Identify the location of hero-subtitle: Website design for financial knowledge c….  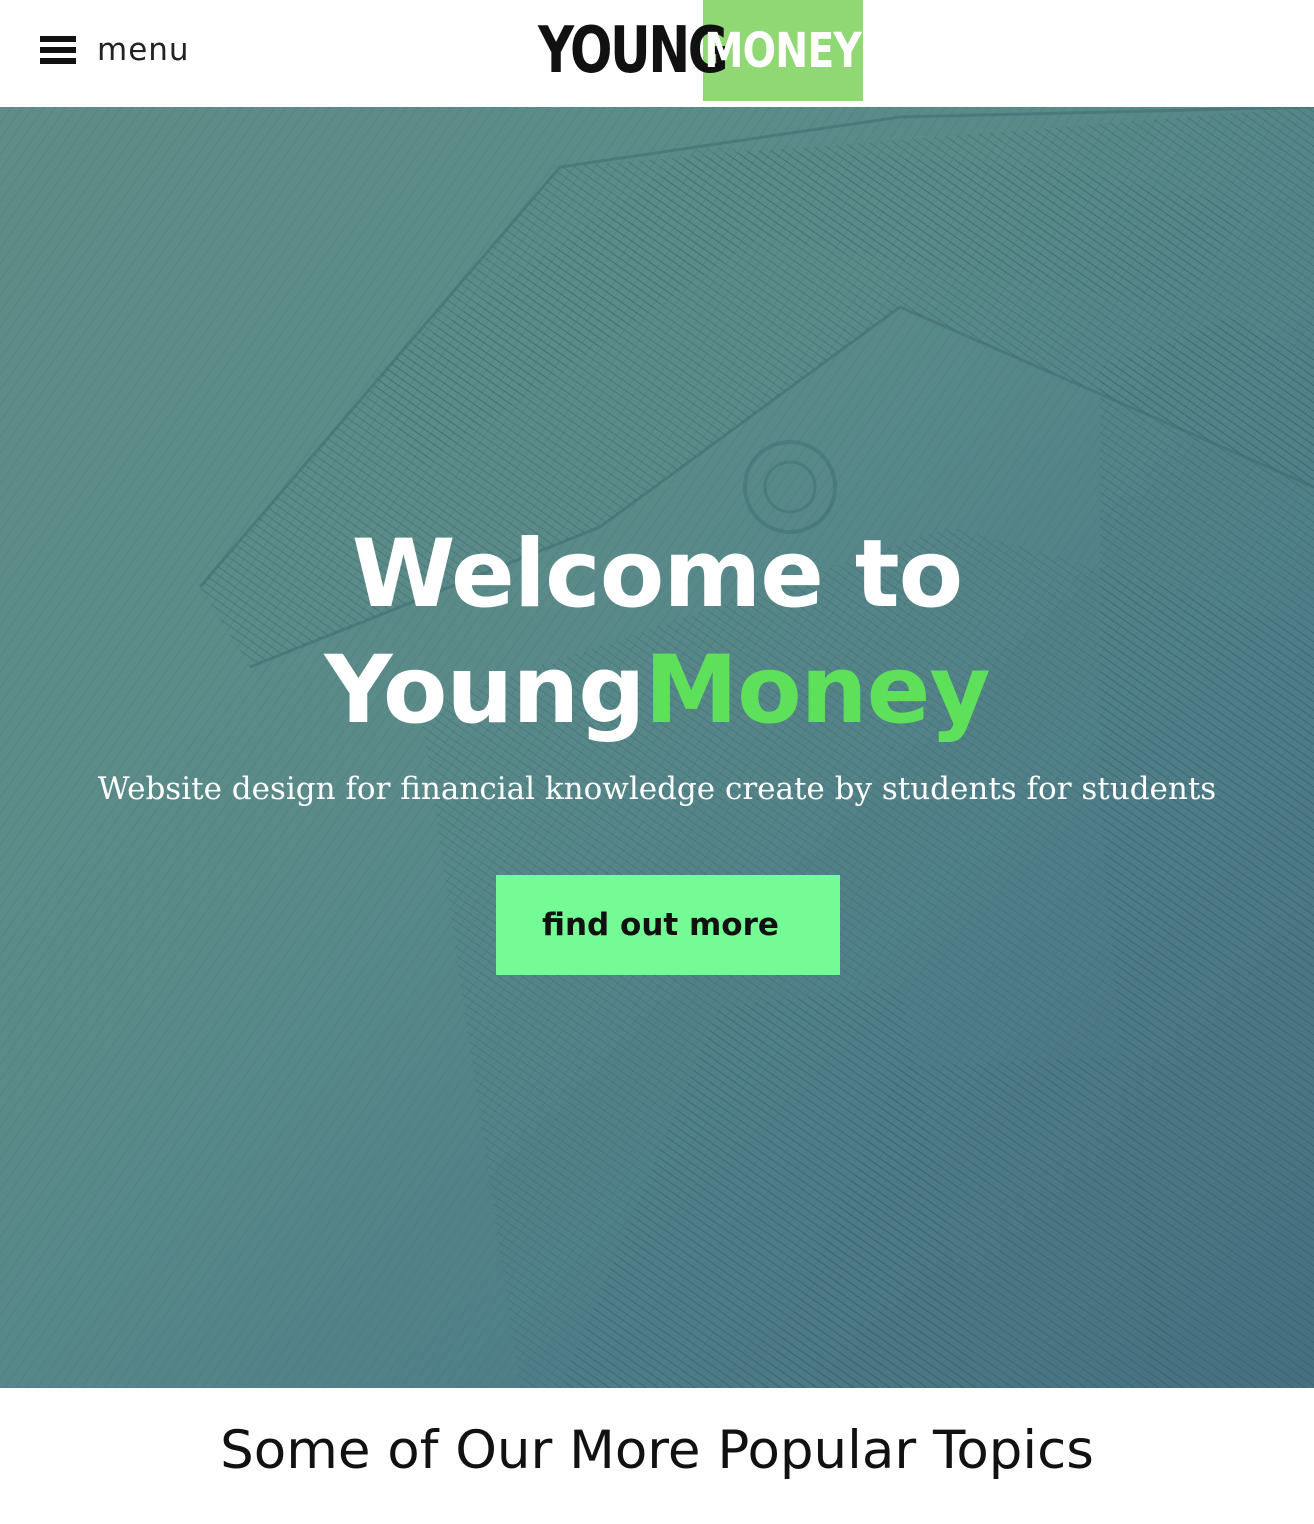
(657, 789).